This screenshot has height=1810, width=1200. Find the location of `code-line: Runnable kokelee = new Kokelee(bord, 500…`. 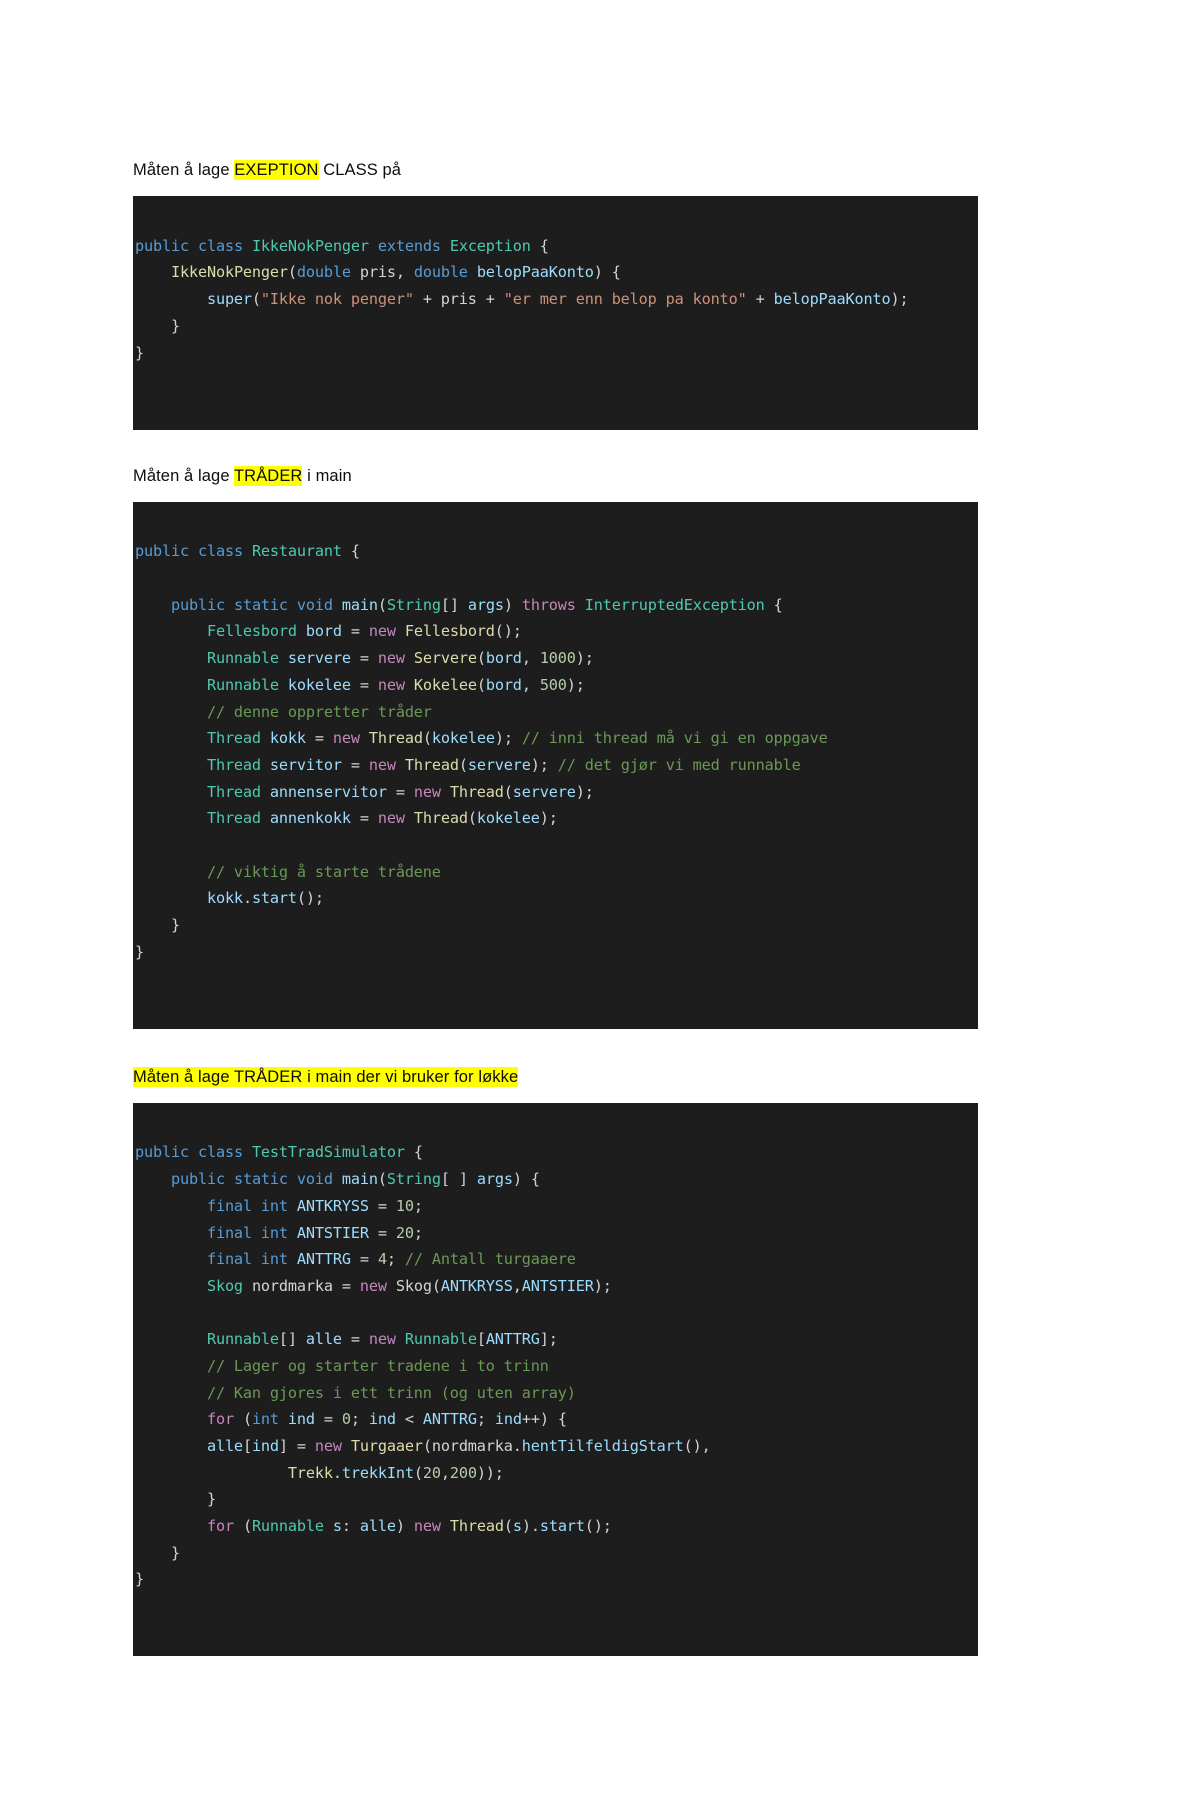

code-line: Runnable kokelee = new Kokelee(bord, 500… is located at coordinates (395, 684).